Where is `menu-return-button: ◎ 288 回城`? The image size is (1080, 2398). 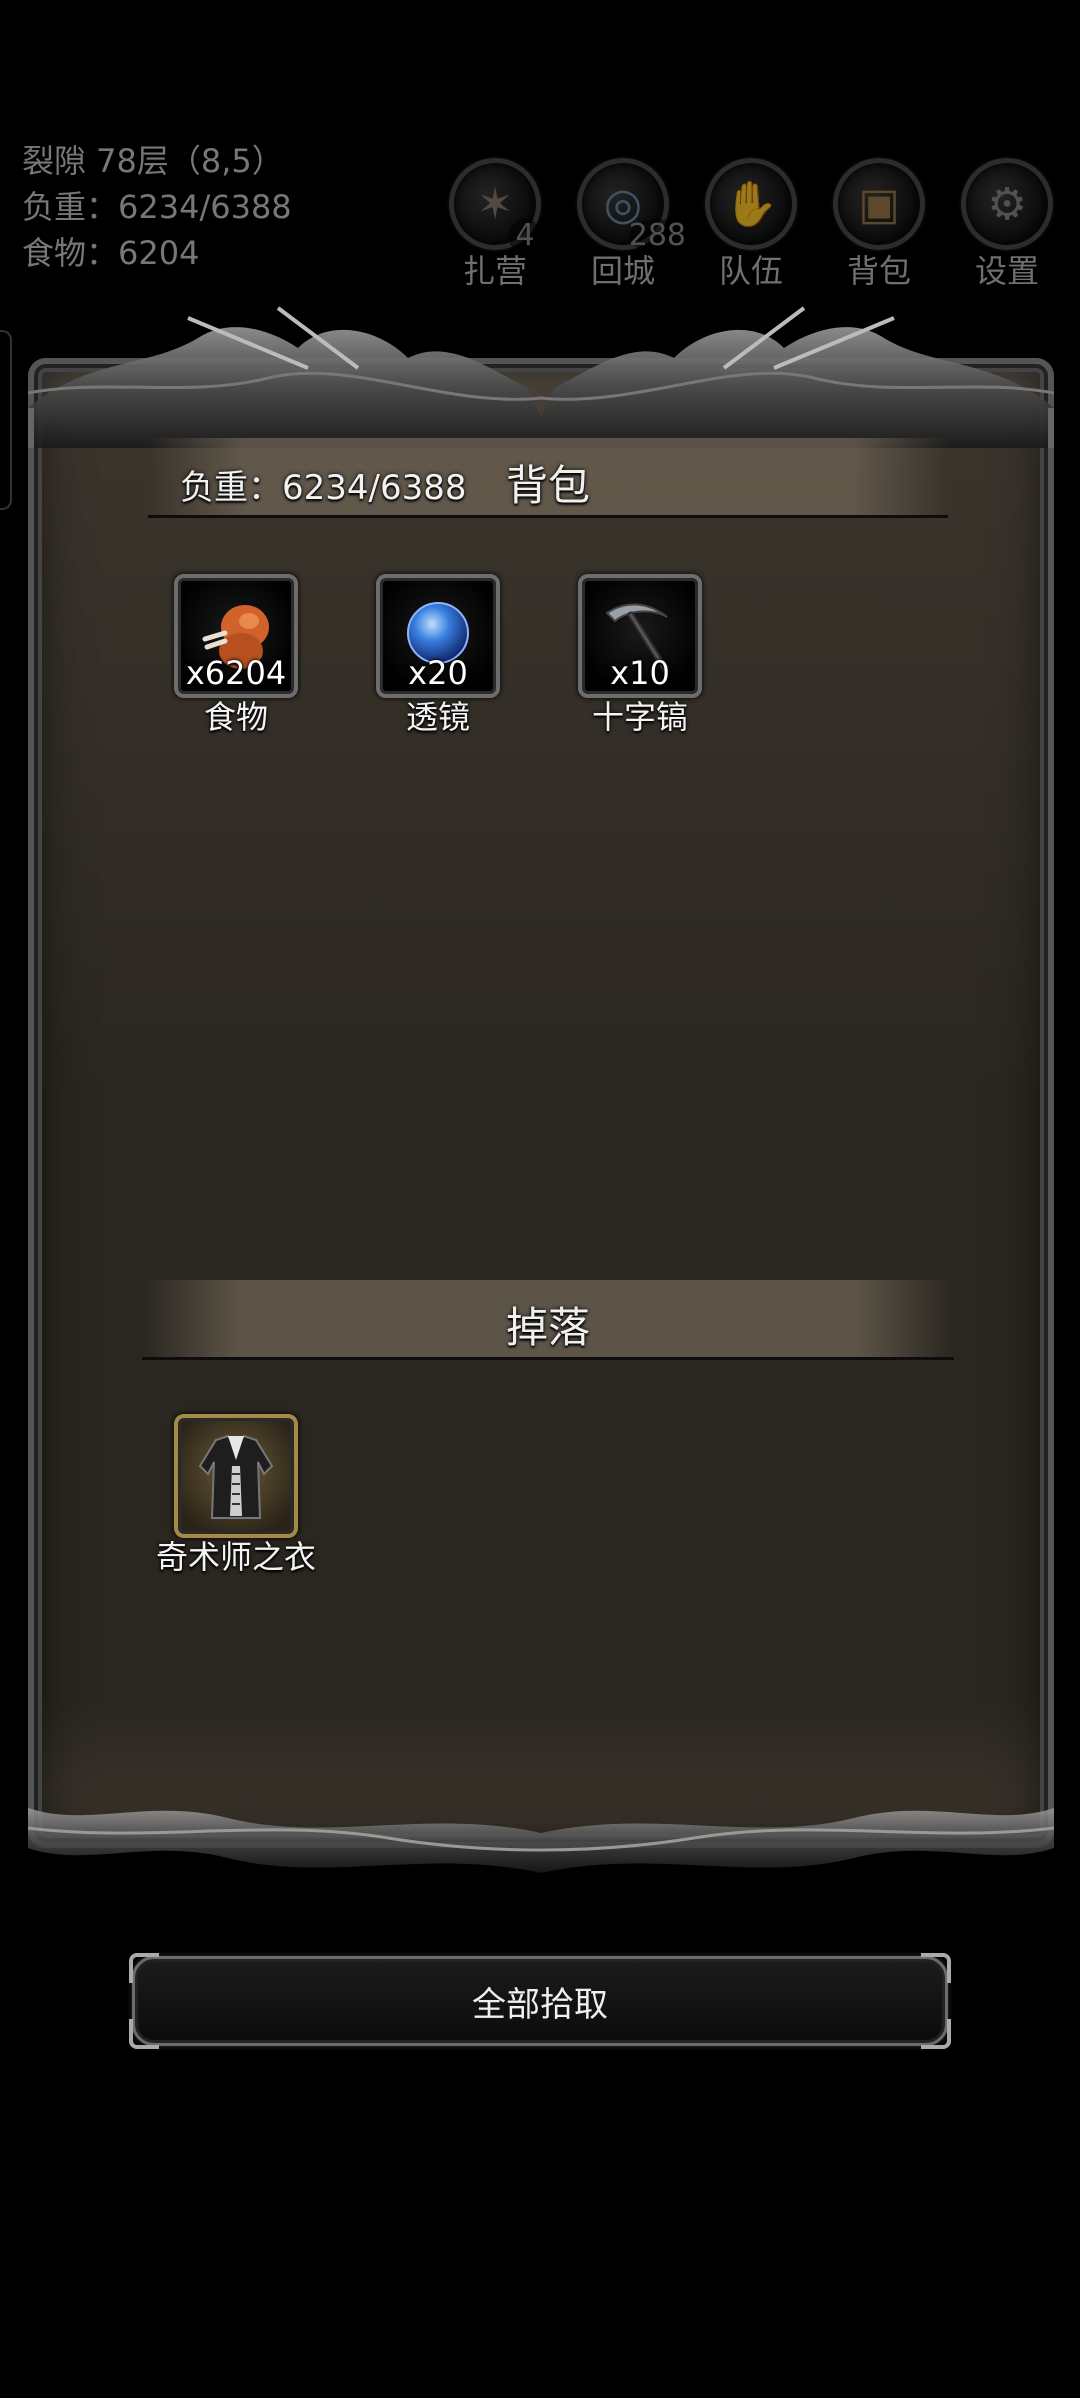
menu-return-button: ◎ 288 回城 is located at coordinates (631, 225).